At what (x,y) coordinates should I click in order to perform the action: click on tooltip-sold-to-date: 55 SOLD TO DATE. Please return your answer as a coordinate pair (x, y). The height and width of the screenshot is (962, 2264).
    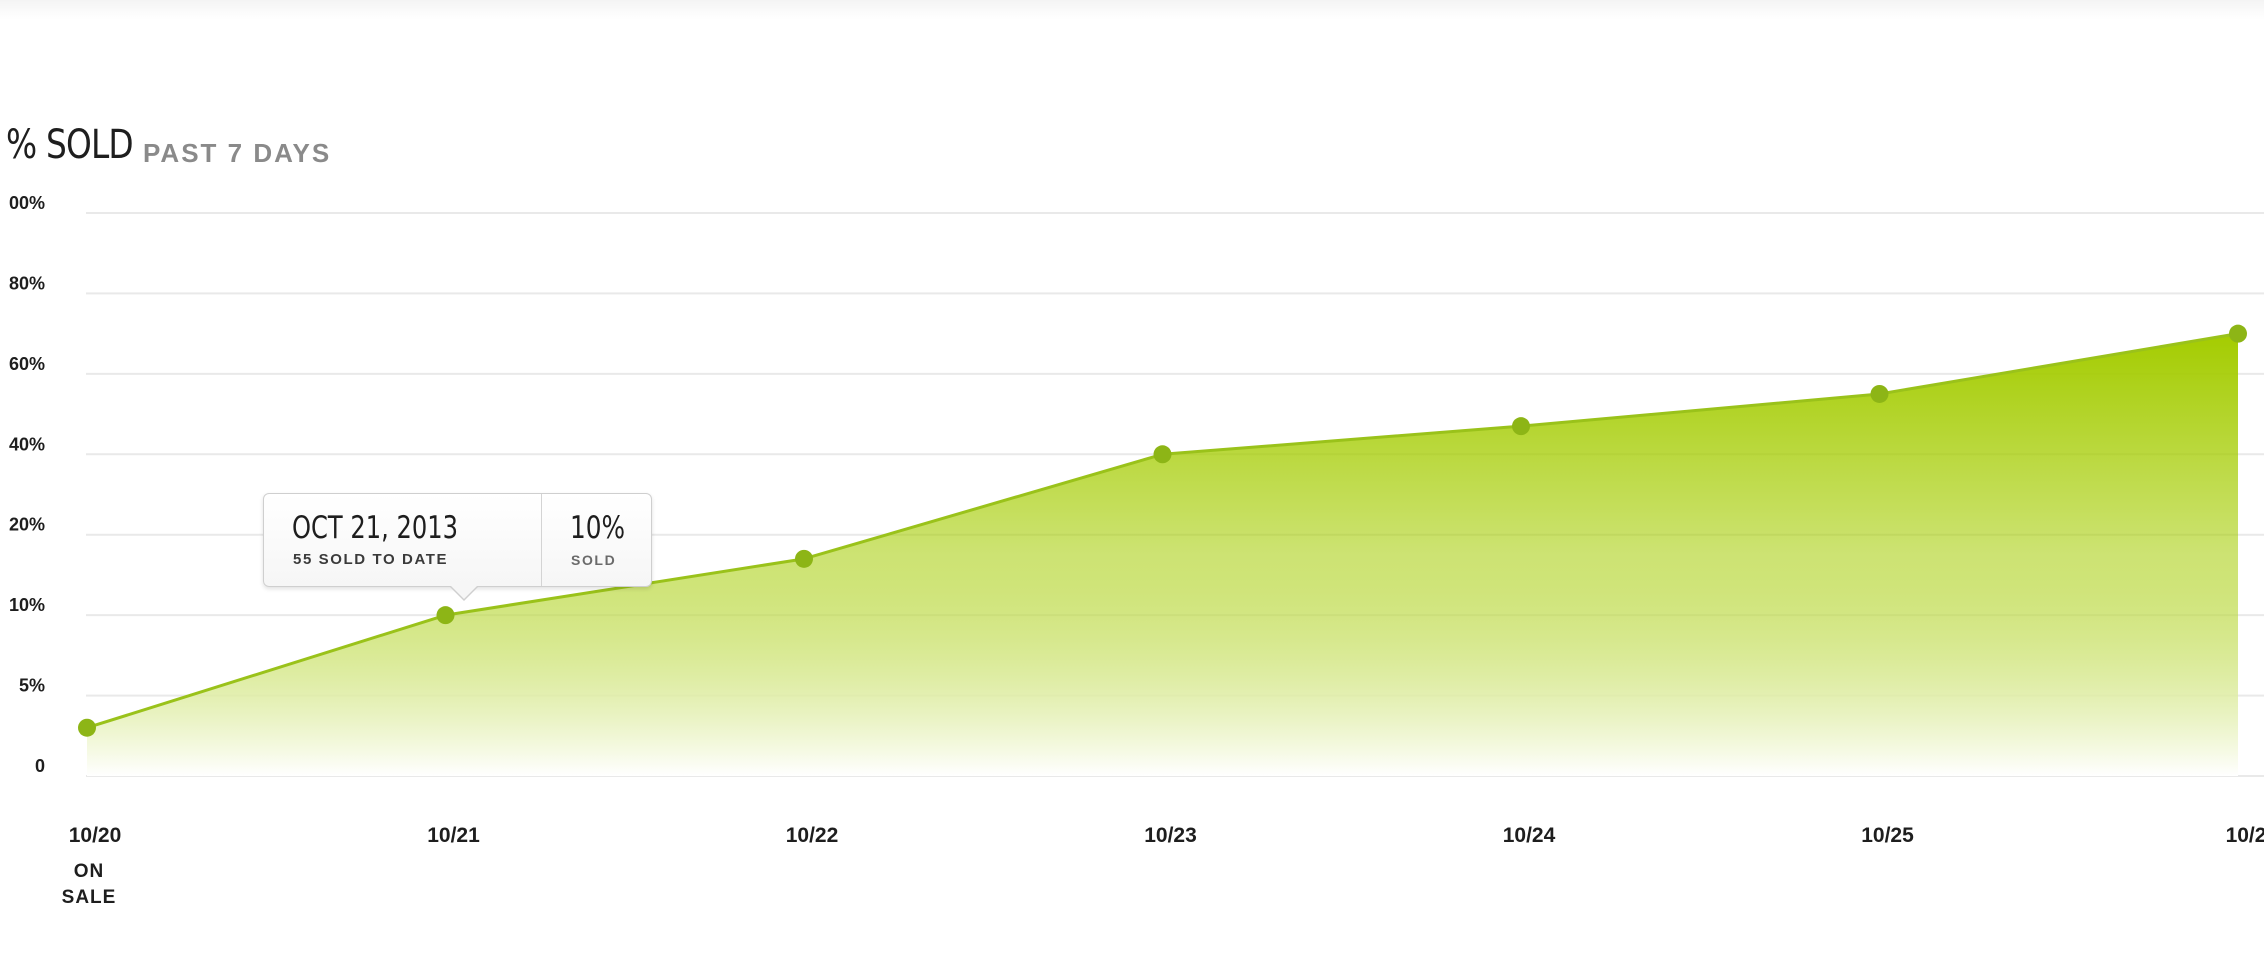
    Looking at the image, I should click on (371, 559).